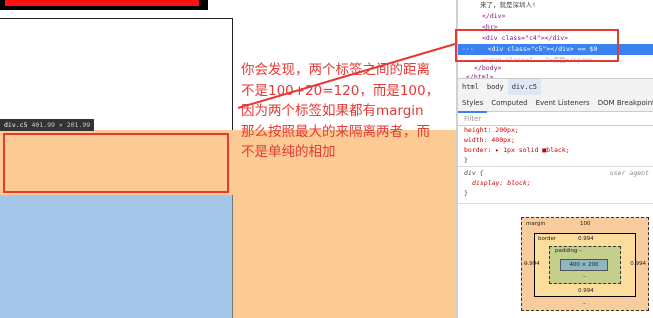 This screenshot has height=318, width=653. What do you see at coordinates (536, 224) in the screenshot?
I see `margin-label: margin` at bounding box center [536, 224].